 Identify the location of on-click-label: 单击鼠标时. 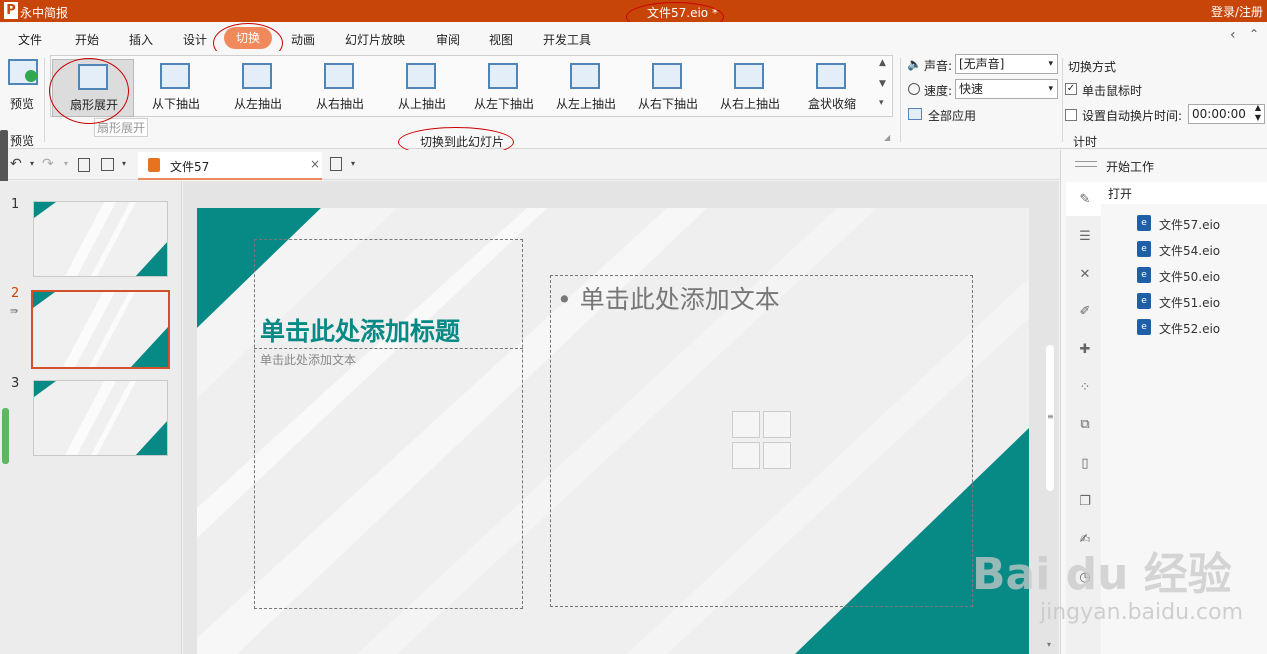
(1112, 91).